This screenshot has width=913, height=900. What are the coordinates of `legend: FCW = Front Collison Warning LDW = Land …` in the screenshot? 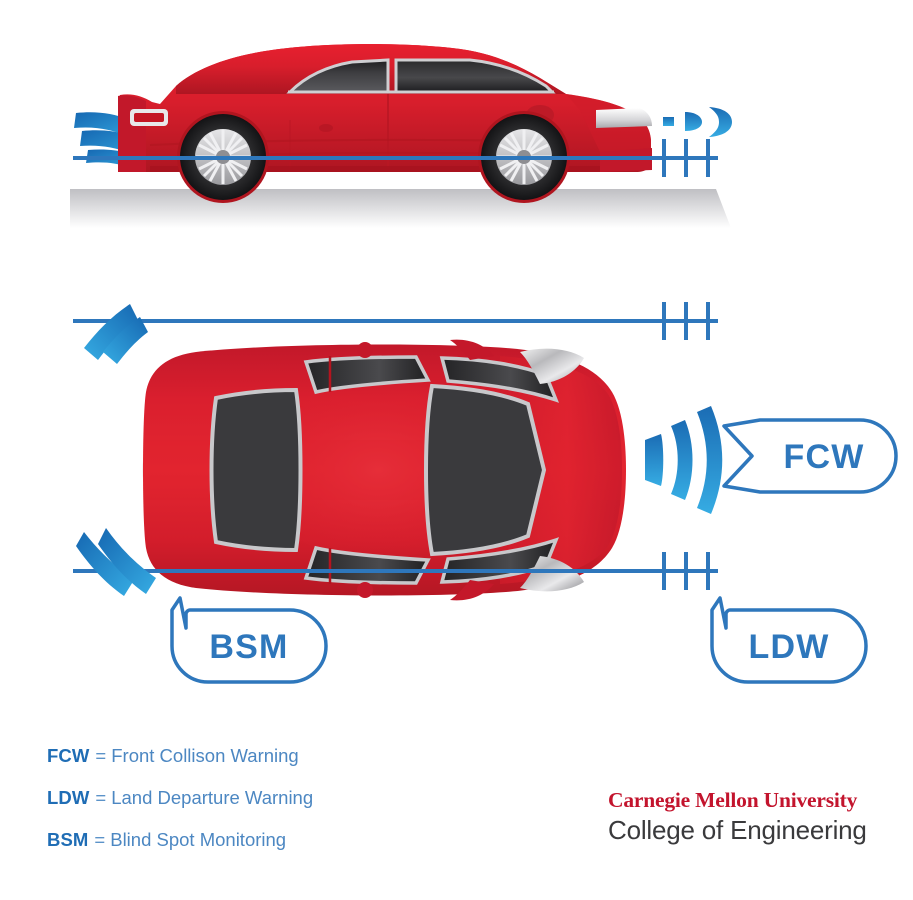 It's located at (257, 808).